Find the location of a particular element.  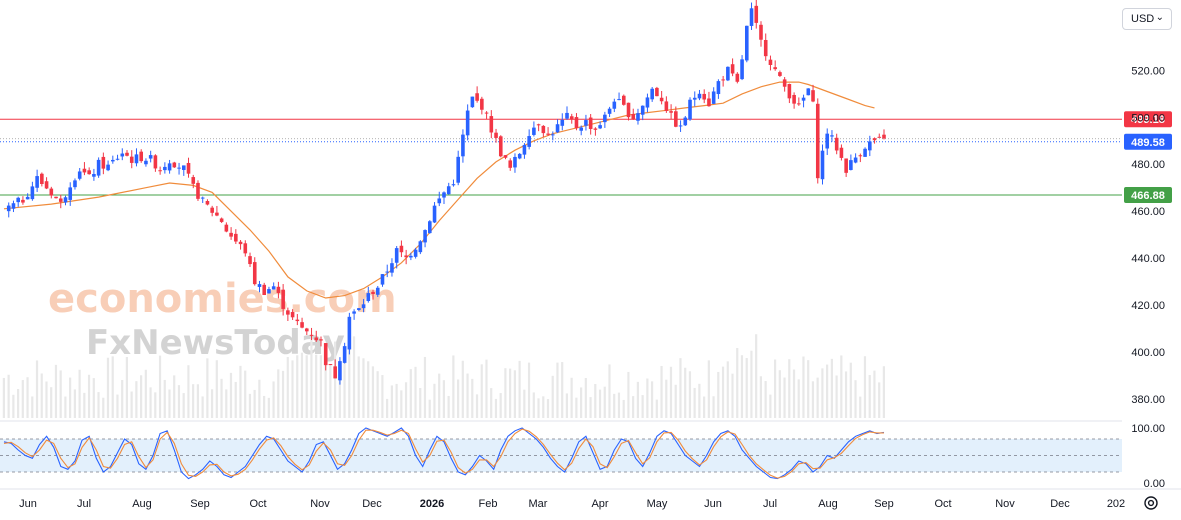

time-tick-label: Dec is located at coordinates (1060, 504).